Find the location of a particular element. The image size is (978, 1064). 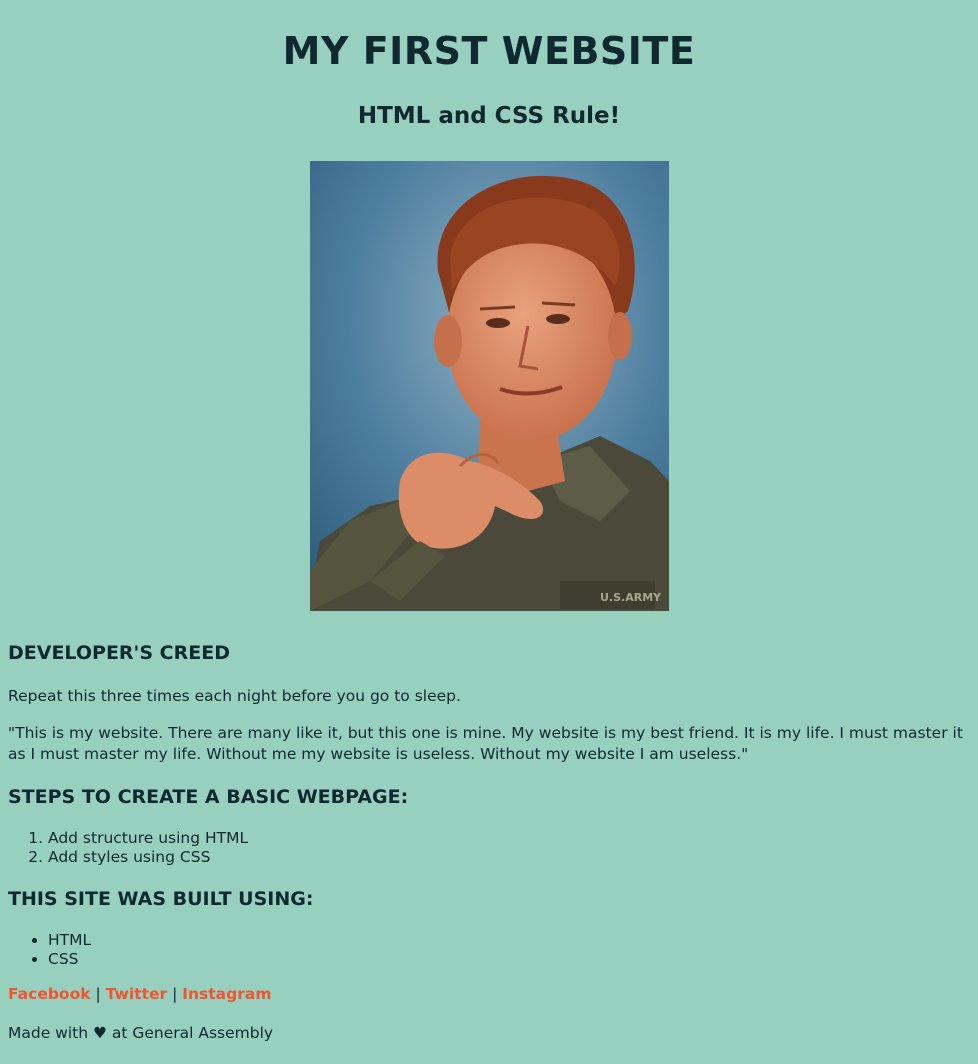

made-with-footer: Made with ♥ at General Assembly is located at coordinates (140, 1033).